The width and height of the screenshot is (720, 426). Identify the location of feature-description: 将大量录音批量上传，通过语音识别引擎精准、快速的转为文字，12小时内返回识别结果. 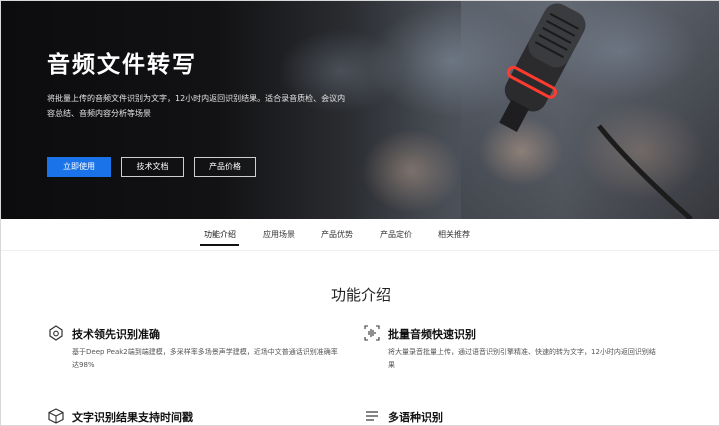
(522, 358).